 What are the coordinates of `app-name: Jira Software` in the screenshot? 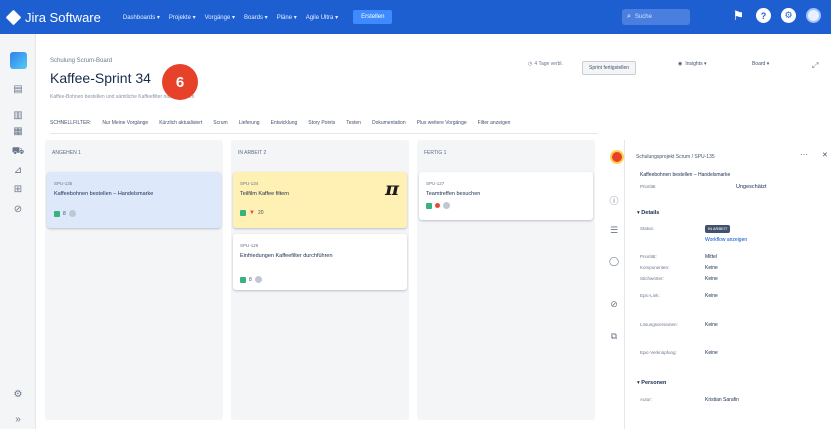 It's located at (63, 17).